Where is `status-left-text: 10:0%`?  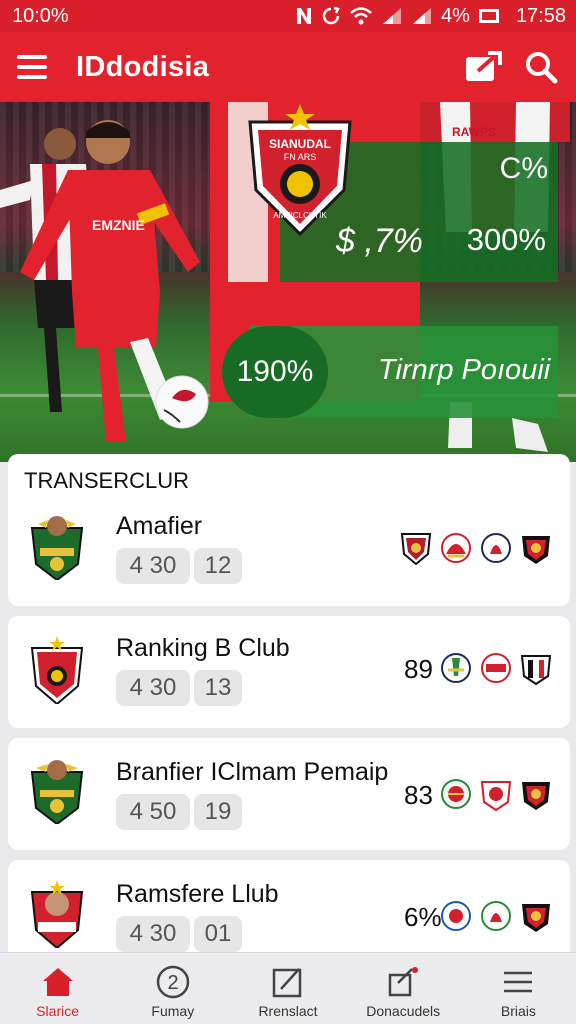
status-left-text: 10:0% is located at coordinates (40, 15).